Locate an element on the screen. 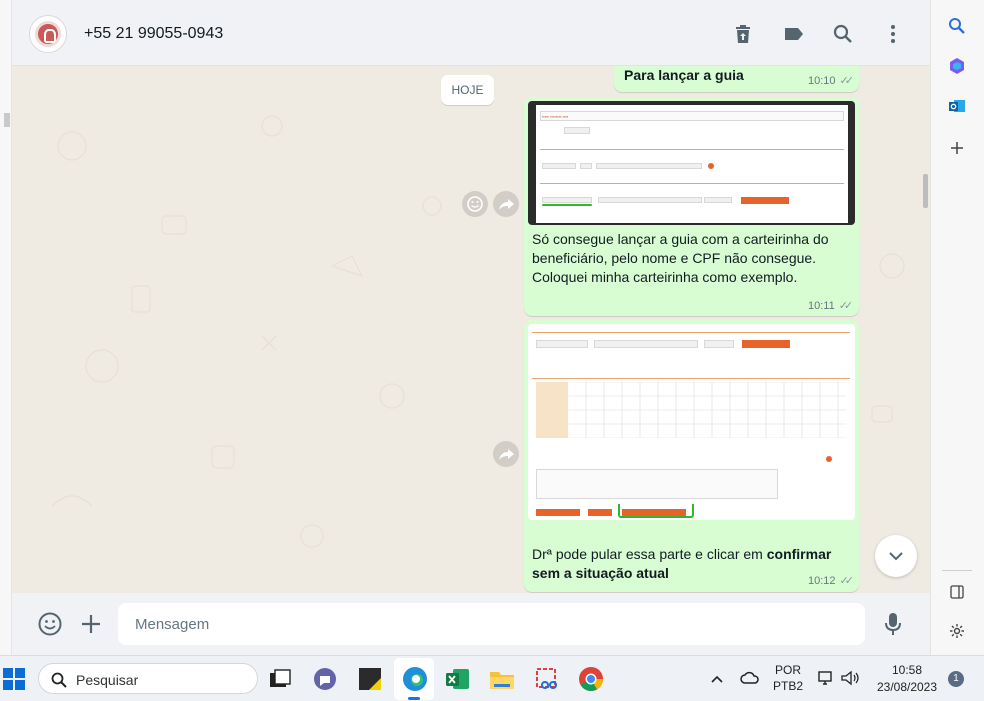 The height and width of the screenshot is (701, 984). dental-chart-grid is located at coordinates (691, 410).